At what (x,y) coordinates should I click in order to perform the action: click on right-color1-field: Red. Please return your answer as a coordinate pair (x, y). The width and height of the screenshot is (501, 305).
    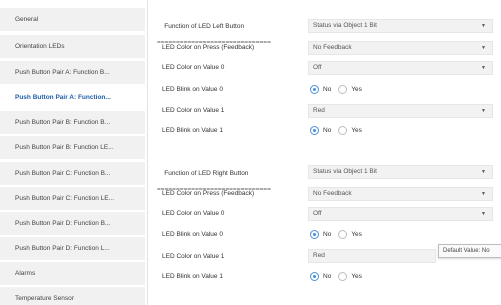
    Looking at the image, I should click on (372, 256).